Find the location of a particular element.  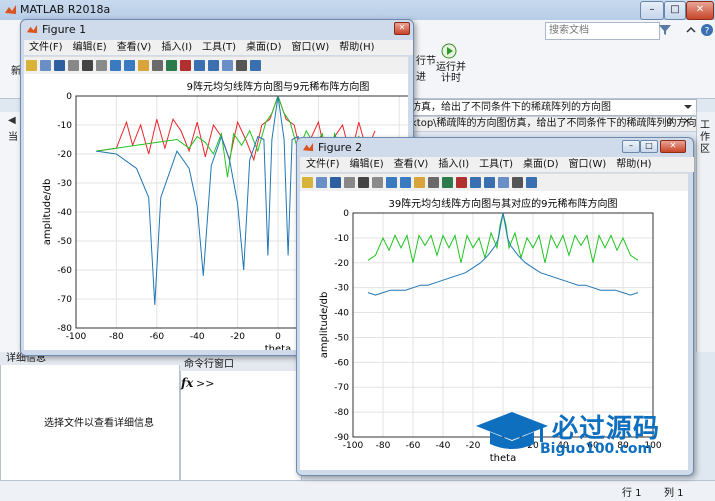

x-tick-label: -80 is located at coordinates (116, 337).